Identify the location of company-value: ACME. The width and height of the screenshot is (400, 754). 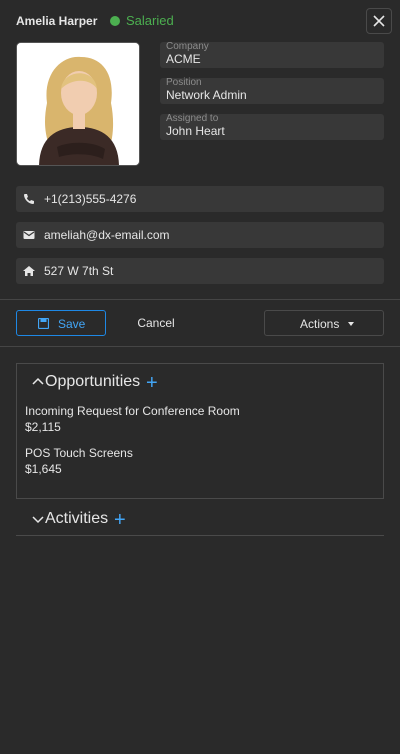
(183, 59).